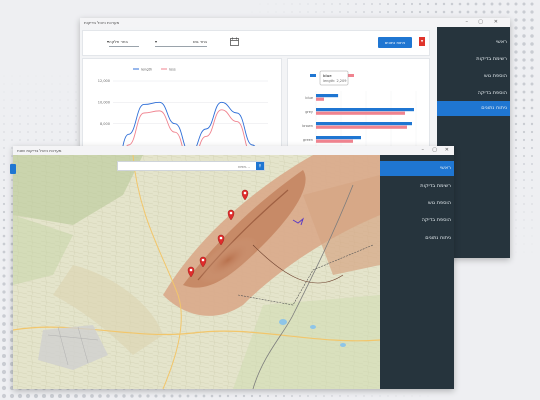  I want to click on map-search-box: ⚲, so click(191, 166).